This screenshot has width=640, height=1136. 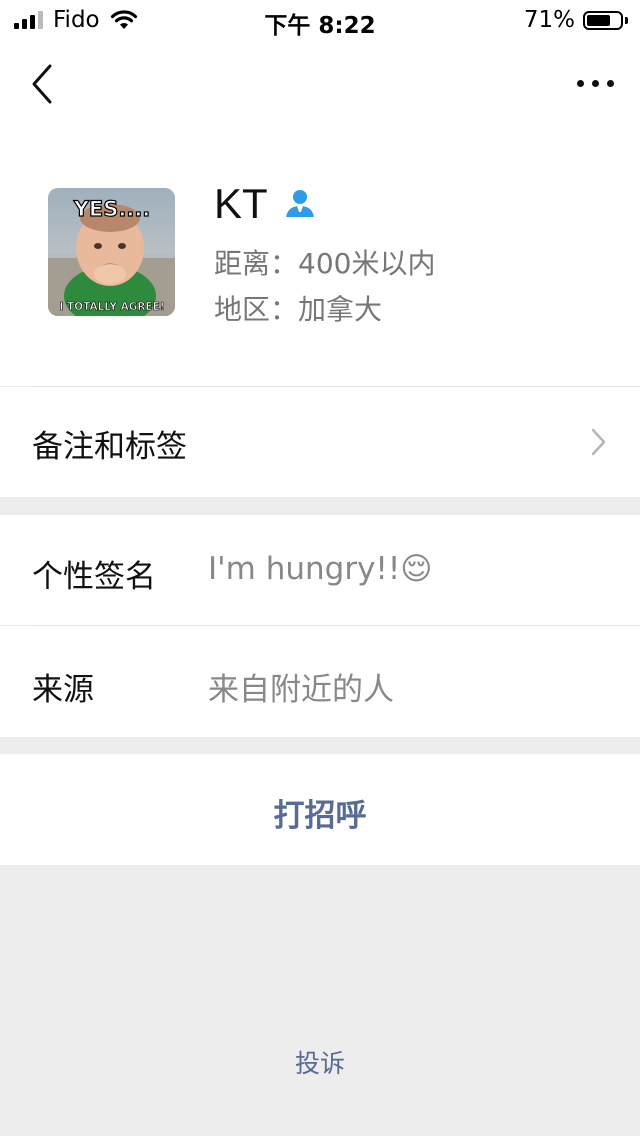 I want to click on battery-icon, so click(x=603, y=20).